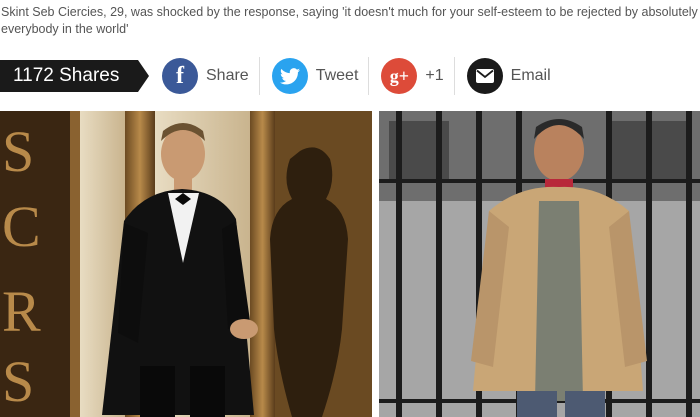  Describe the element at coordinates (180, 76) in the screenshot. I see `facebook-icon: f` at that location.